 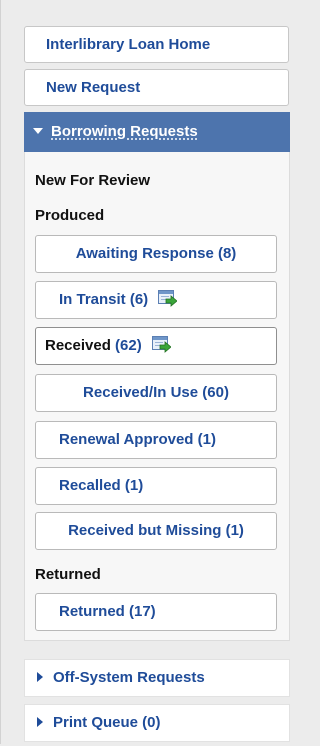 What do you see at coordinates (104, 299) in the screenshot?
I see `in-transit-label: In Transit (6)` at bounding box center [104, 299].